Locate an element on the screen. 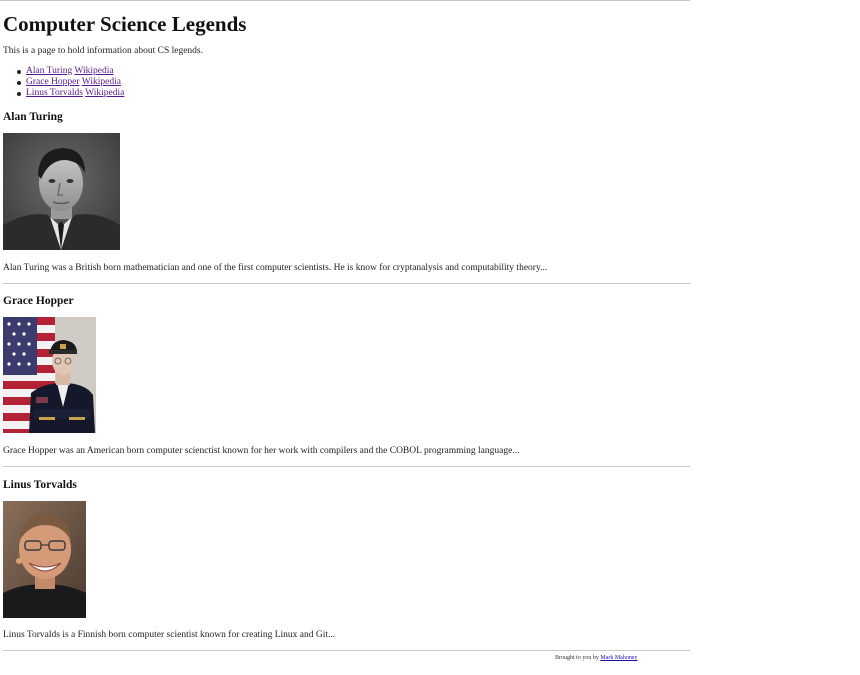 This screenshot has height=675, width=860. author-link: Mark Mahoney is located at coordinates (618, 658).